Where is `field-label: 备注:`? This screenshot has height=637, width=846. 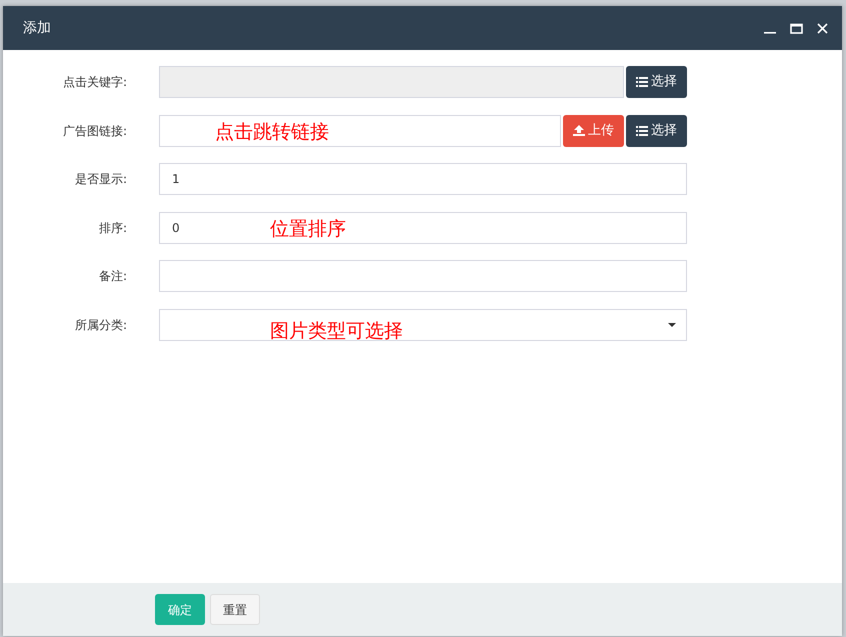 field-label: 备注: is located at coordinates (112, 276).